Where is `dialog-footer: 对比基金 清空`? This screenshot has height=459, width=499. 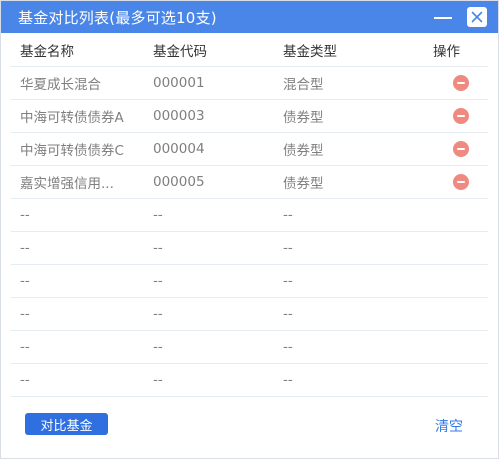 dialog-footer: 对比基金 清空 is located at coordinates (249, 433).